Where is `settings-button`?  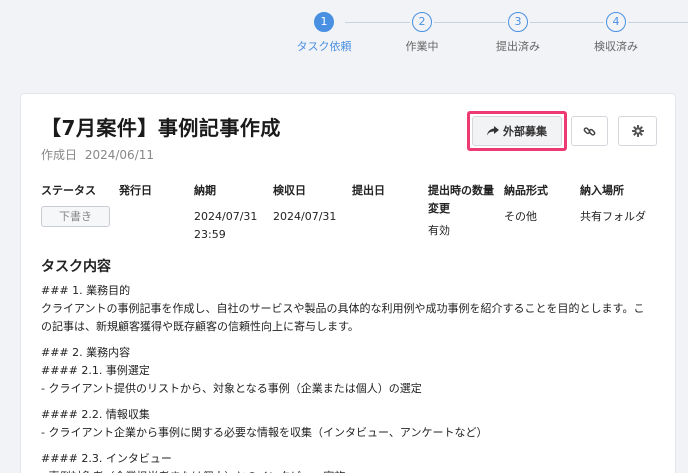
settings-button is located at coordinates (637, 131).